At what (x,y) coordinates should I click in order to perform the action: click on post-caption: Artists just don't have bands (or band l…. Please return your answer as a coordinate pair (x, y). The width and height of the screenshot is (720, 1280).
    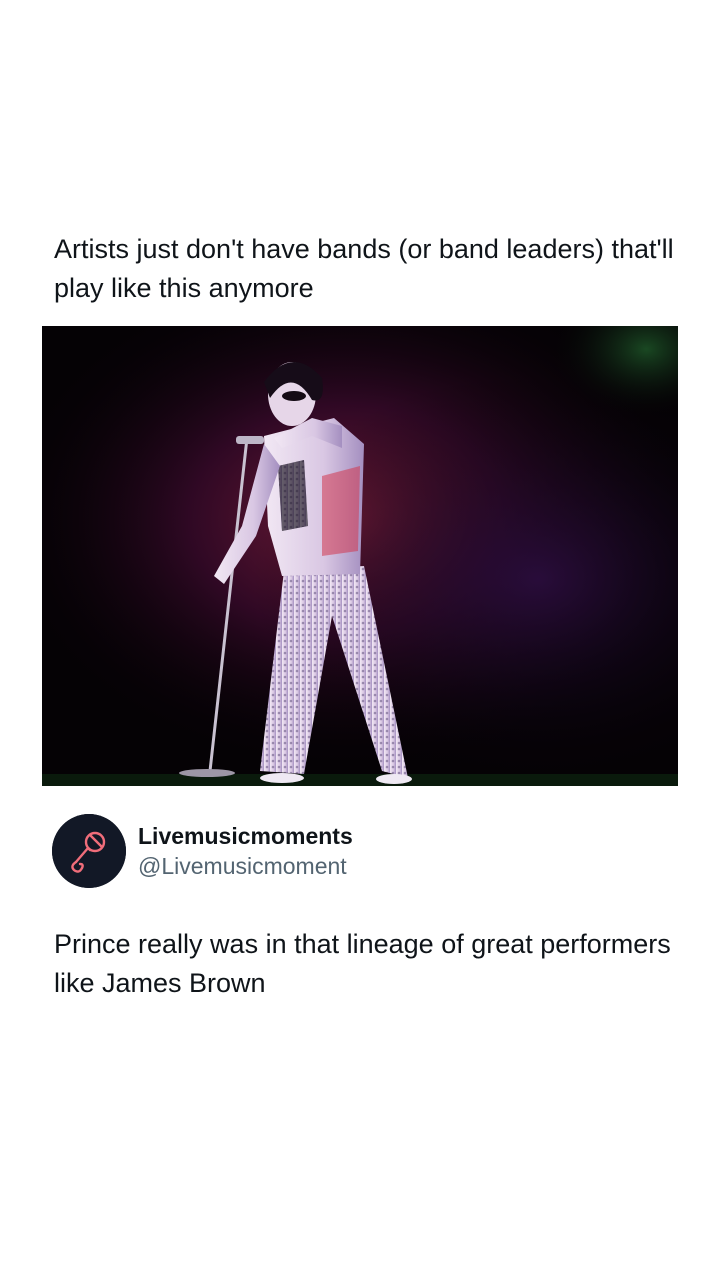
    Looking at the image, I should click on (364, 268).